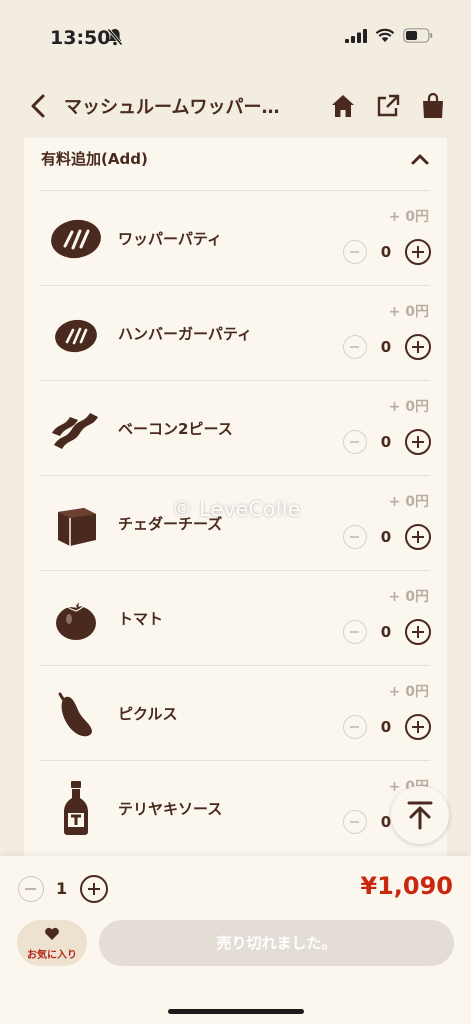 Image resolution: width=471 pixels, height=1024 pixels. I want to click on list-item: ワッパーパティ + 0円 0, so click(235, 237).